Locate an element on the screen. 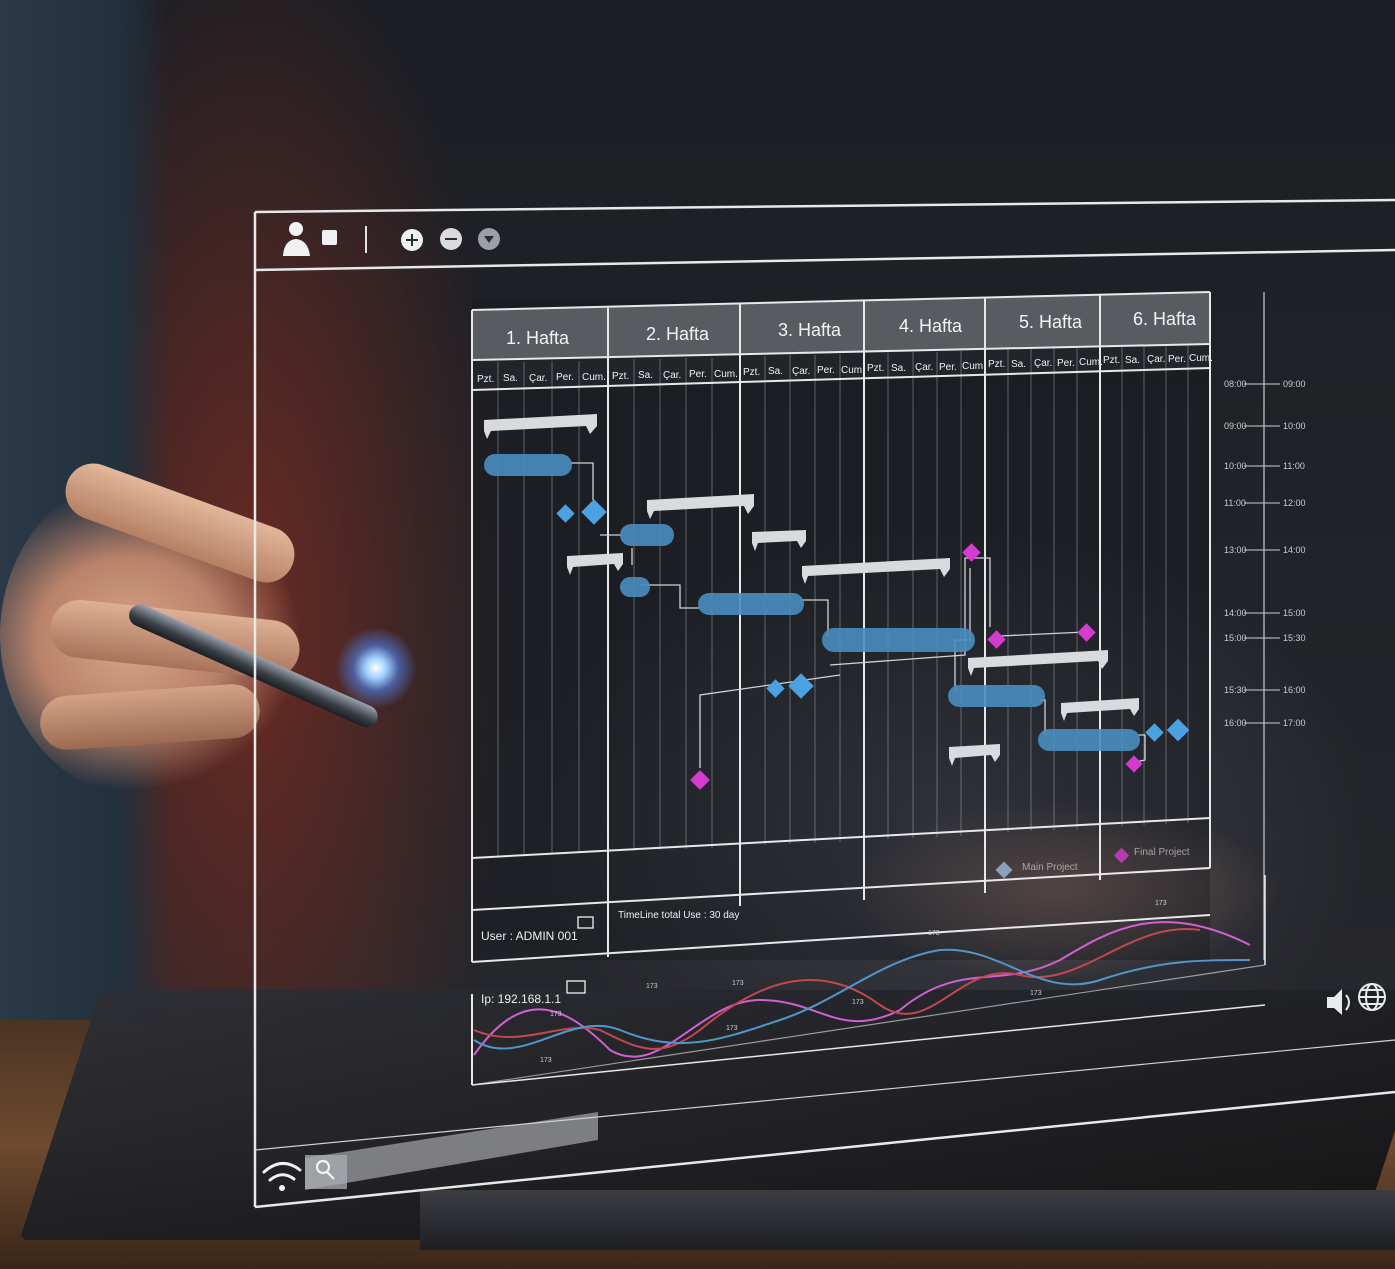 The height and width of the screenshot is (1269, 1395). time-label-left: 09:00 is located at coordinates (1235, 426).